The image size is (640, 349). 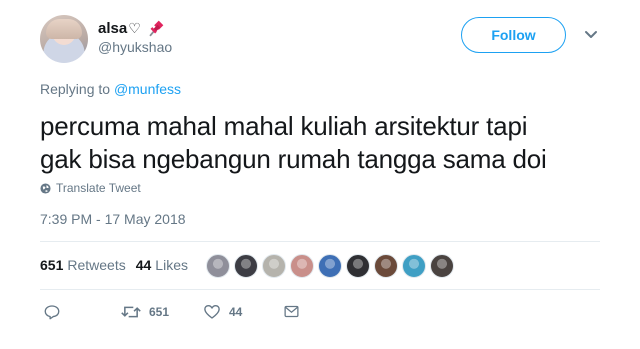 I want to click on replying-to: Replying to @munfess, so click(x=110, y=89).